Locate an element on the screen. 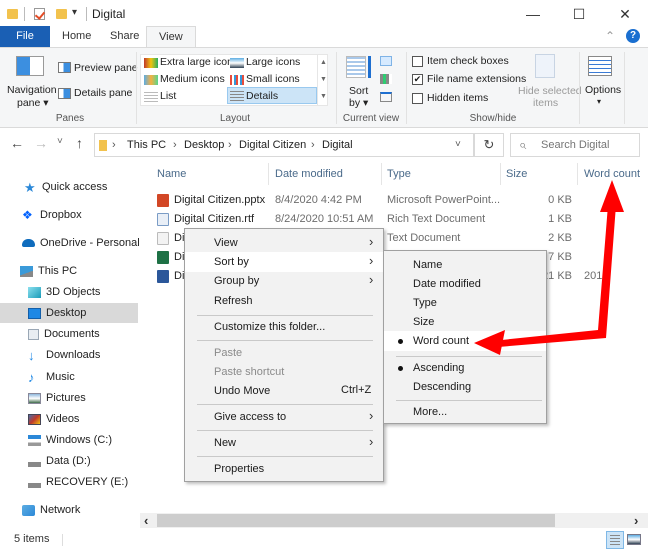 The height and width of the screenshot is (549, 648). annotation-arrow-head-up is located at coordinates (612, 196).